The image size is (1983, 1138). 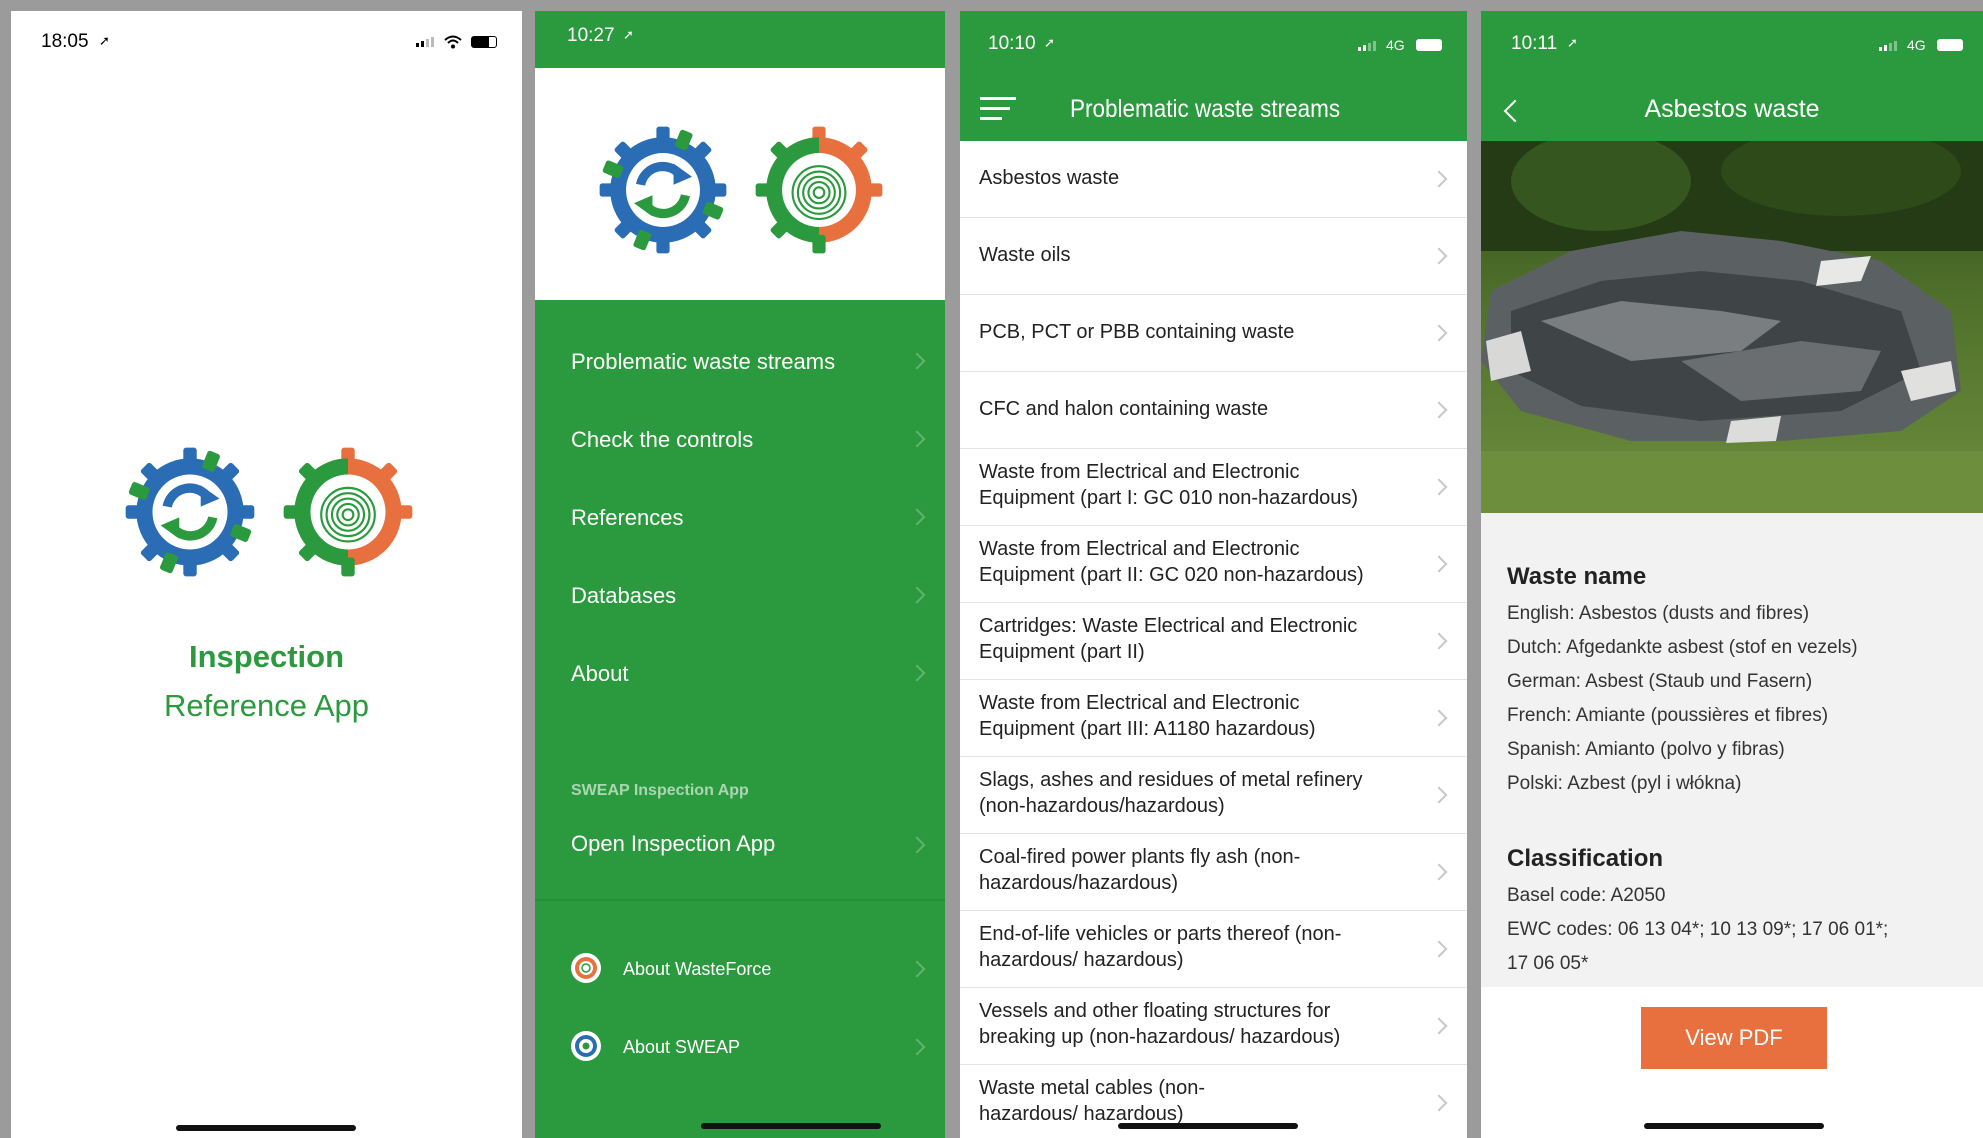 What do you see at coordinates (1102, 806) in the screenshot?
I see `list-item-line: (non-hazardous/hazardous)` at bounding box center [1102, 806].